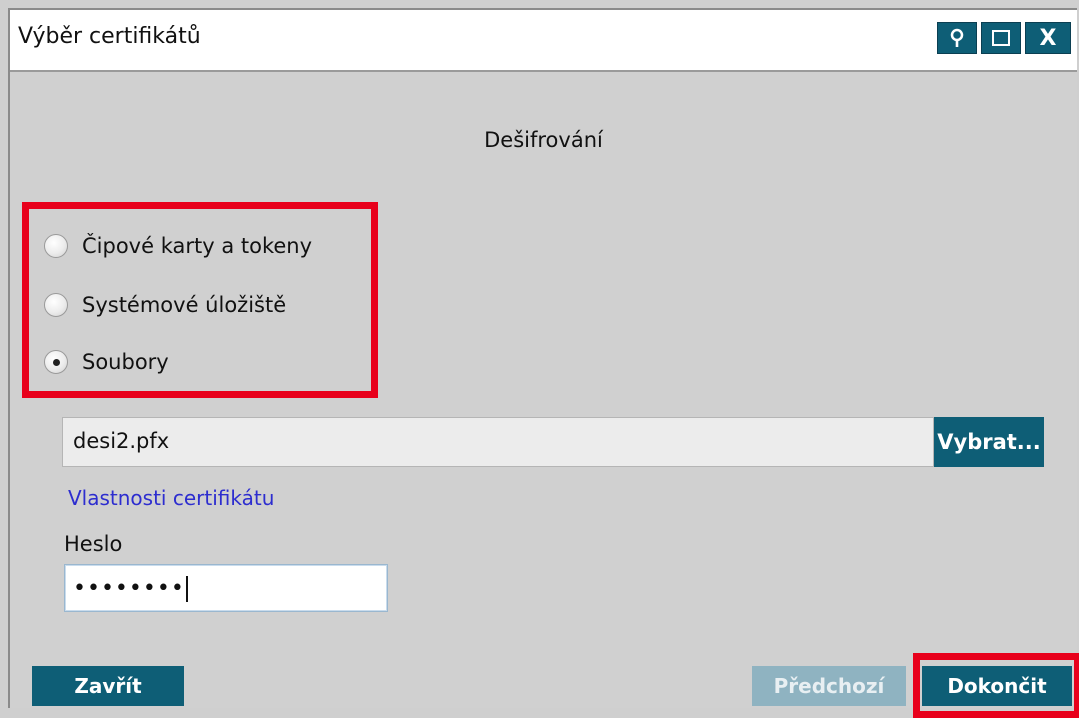 This screenshot has height=718, width=1079. What do you see at coordinates (1048, 38) in the screenshot?
I see `close-icon: X` at bounding box center [1048, 38].